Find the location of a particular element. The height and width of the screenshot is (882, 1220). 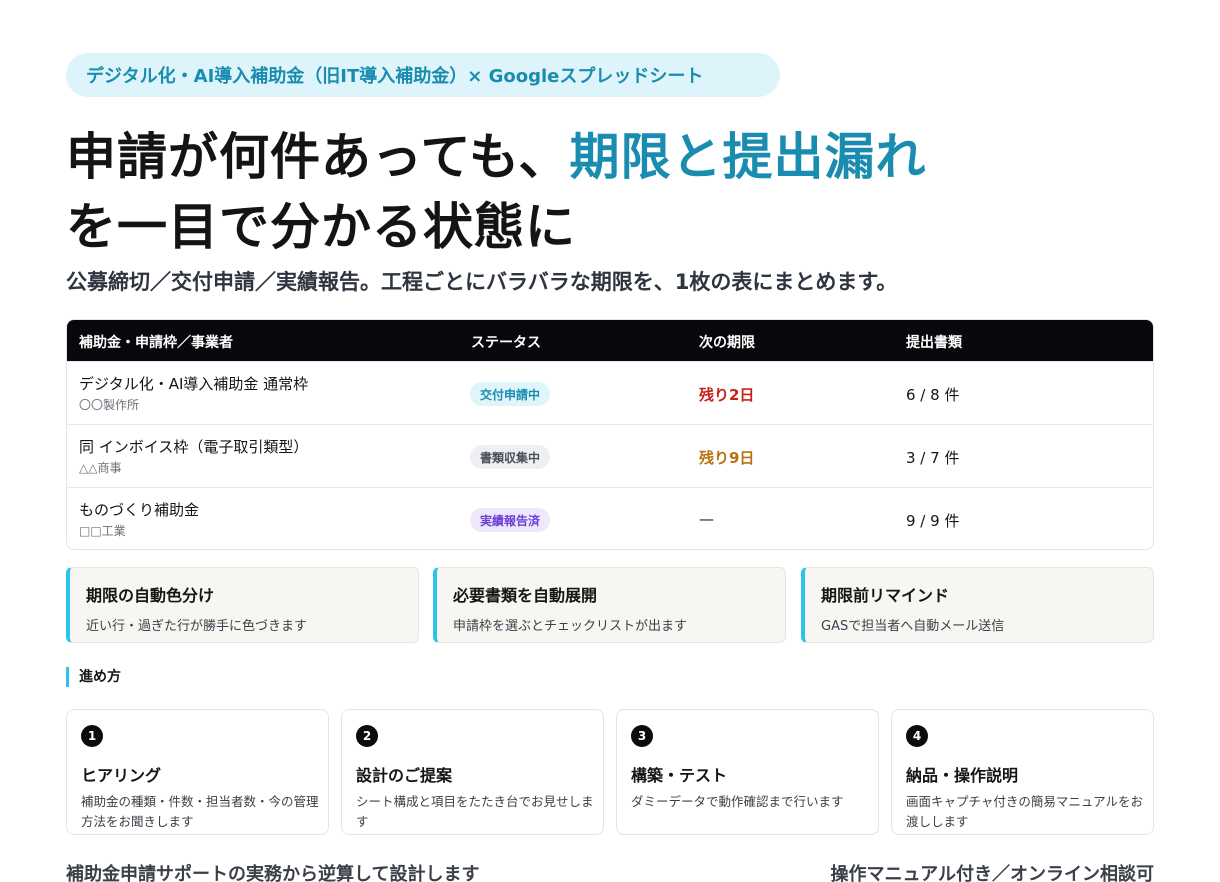

feature-card-color: 期限の自動色分け 近い行・過ぎた行が勝手に色づきます is located at coordinates (242, 605).